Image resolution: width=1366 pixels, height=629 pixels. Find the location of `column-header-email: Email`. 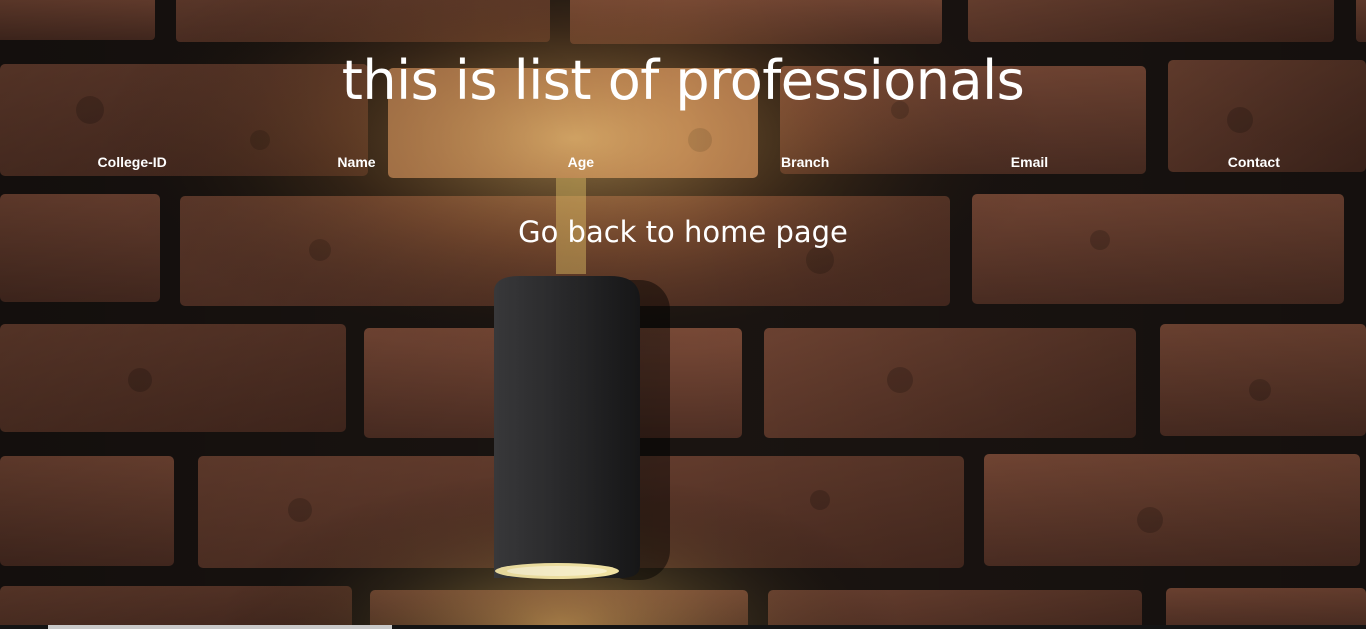

column-header-email: Email is located at coordinates (1029, 162).